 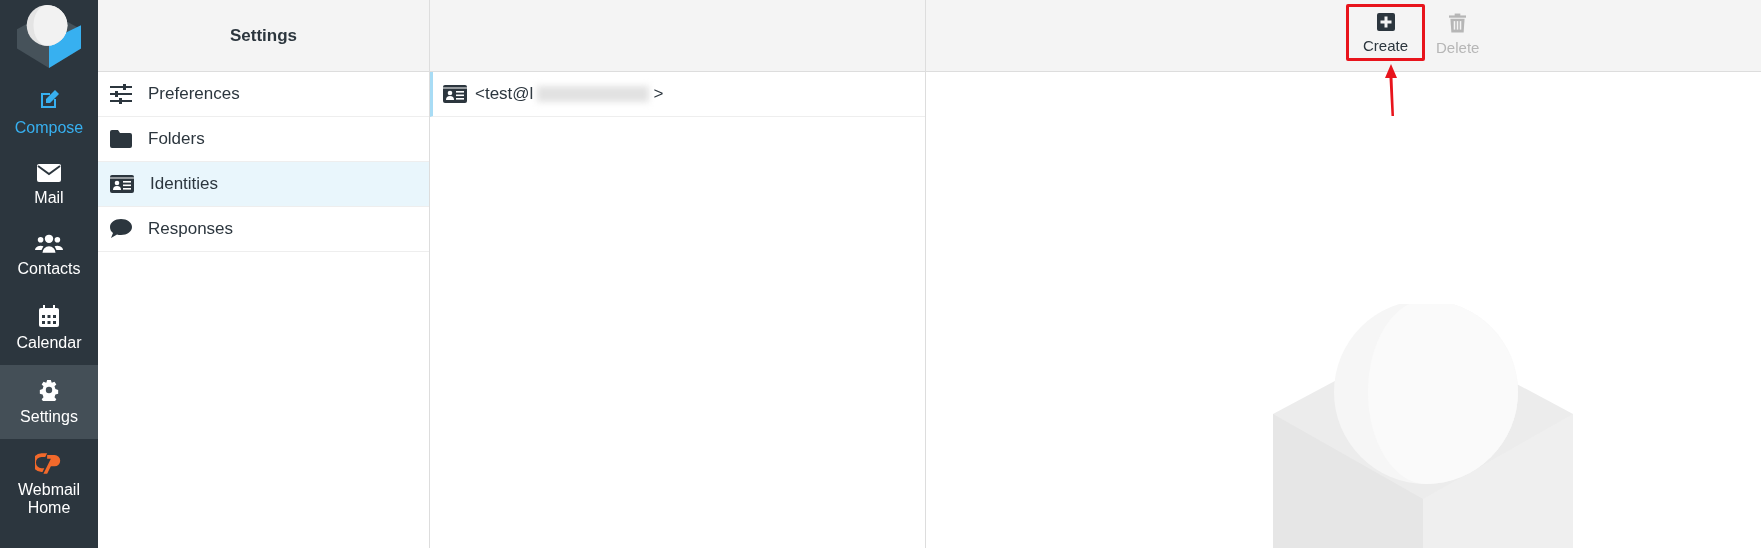 I want to click on folder-icon, so click(x=121, y=139).